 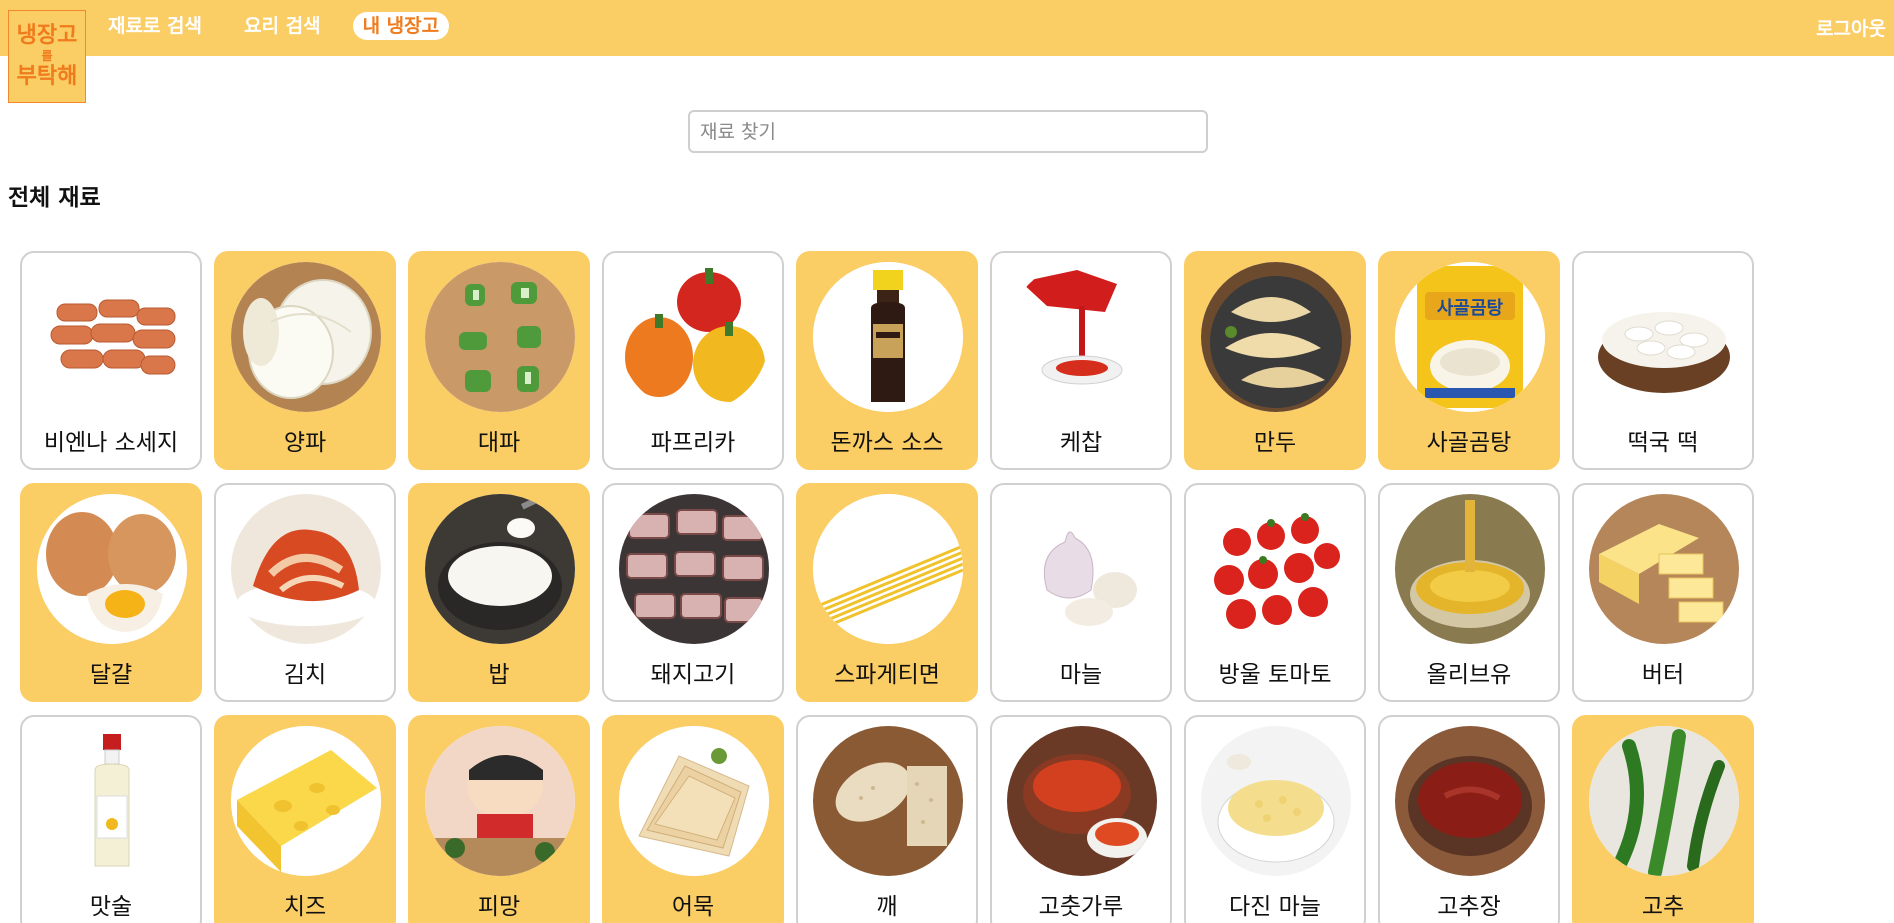 I want to click on ingredient-name: 깨, so click(x=887, y=907).